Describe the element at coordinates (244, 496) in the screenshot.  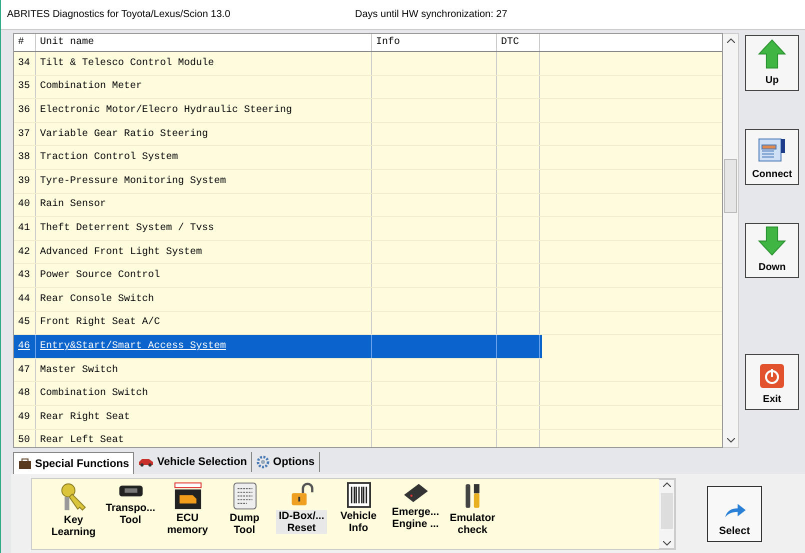
I see `binary-document-icon` at that location.